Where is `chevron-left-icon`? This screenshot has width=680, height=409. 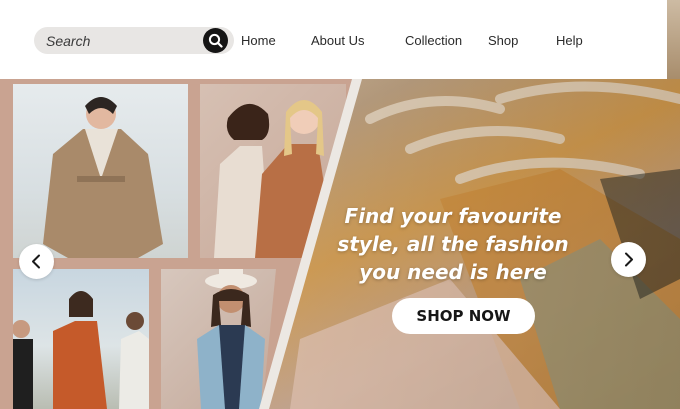
chevron-left-icon is located at coordinates (36, 261).